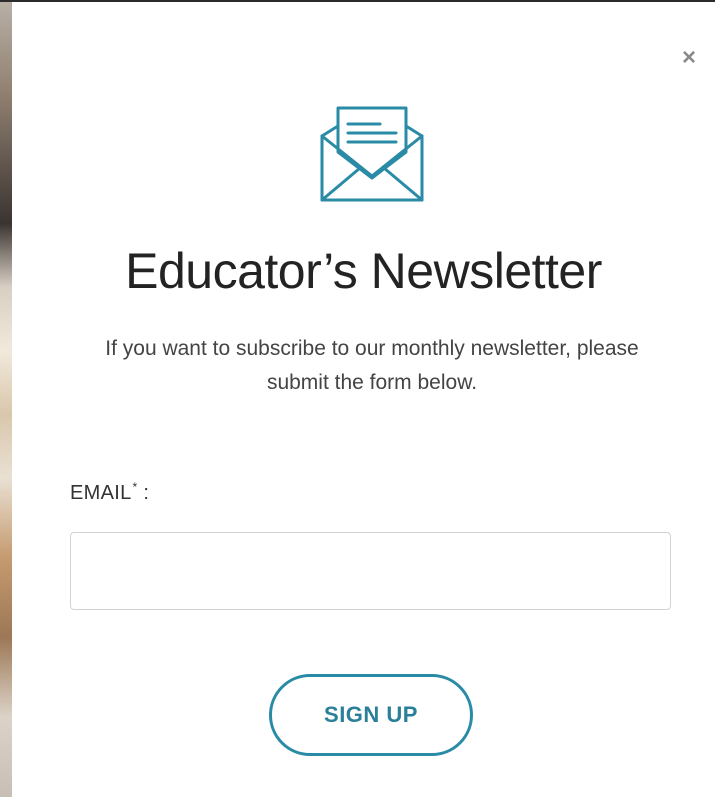 Image resolution: width=715 pixels, height=797 pixels. I want to click on required-asterisk: *, so click(135, 487).